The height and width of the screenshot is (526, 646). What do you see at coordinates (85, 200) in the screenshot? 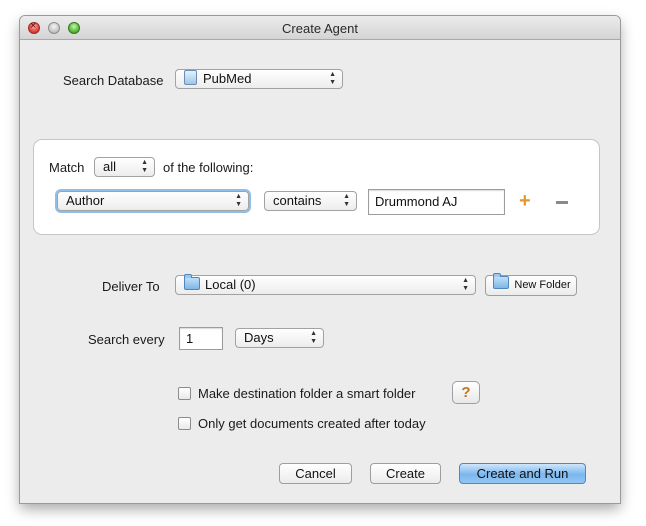
I see `field-value: Author` at bounding box center [85, 200].